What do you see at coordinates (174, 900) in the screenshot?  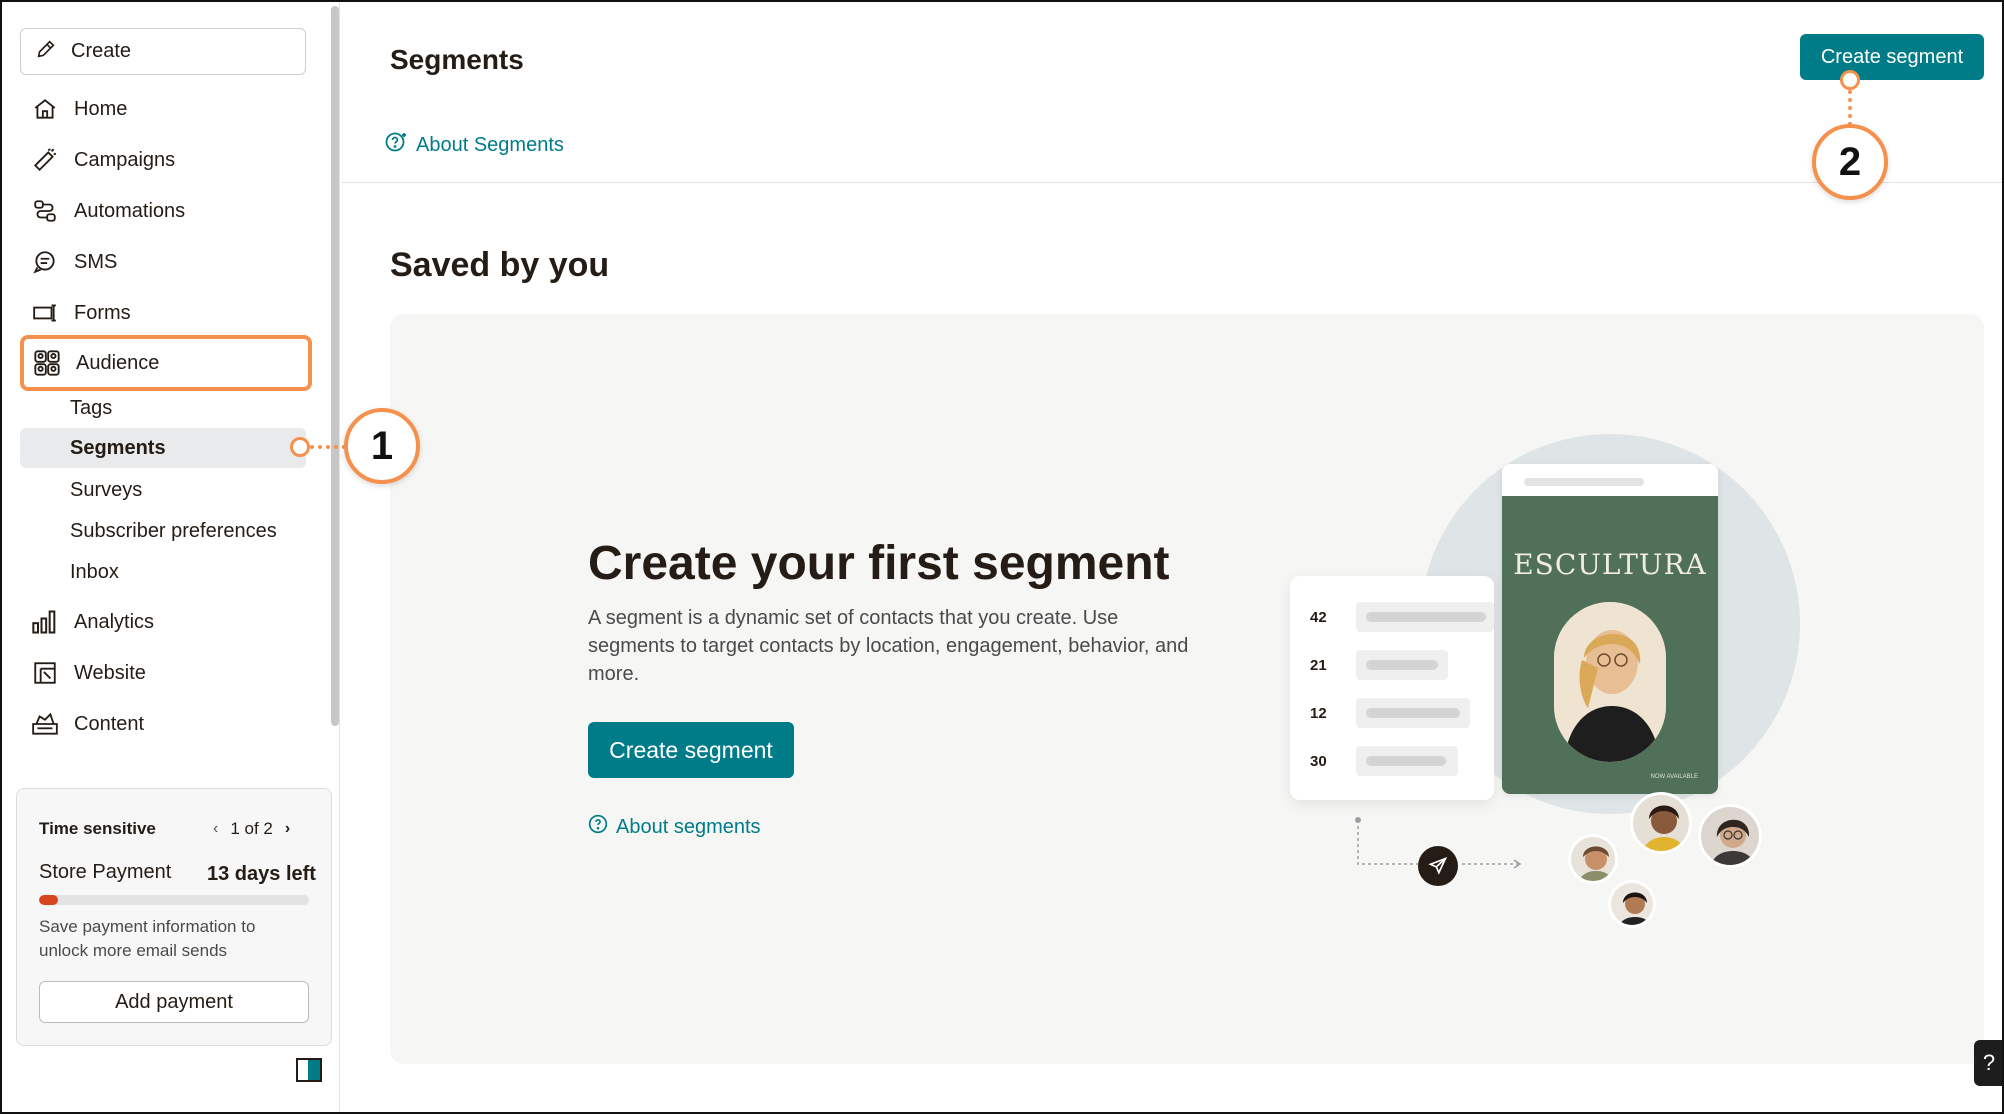 I see `payment-progress-bar` at bounding box center [174, 900].